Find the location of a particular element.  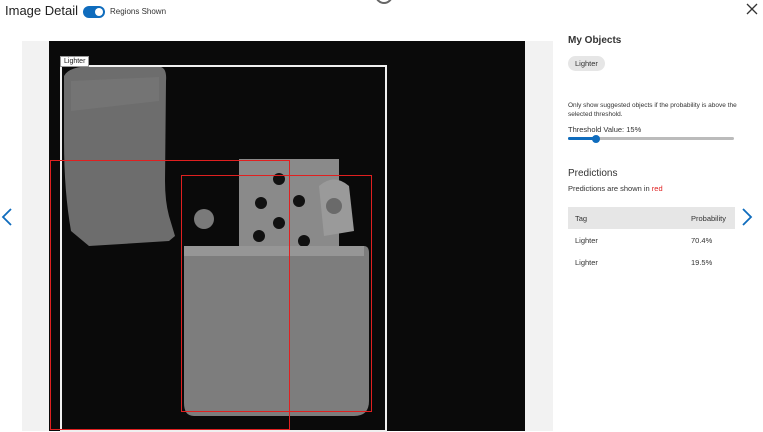

object-chip: Lighter is located at coordinates (586, 63).